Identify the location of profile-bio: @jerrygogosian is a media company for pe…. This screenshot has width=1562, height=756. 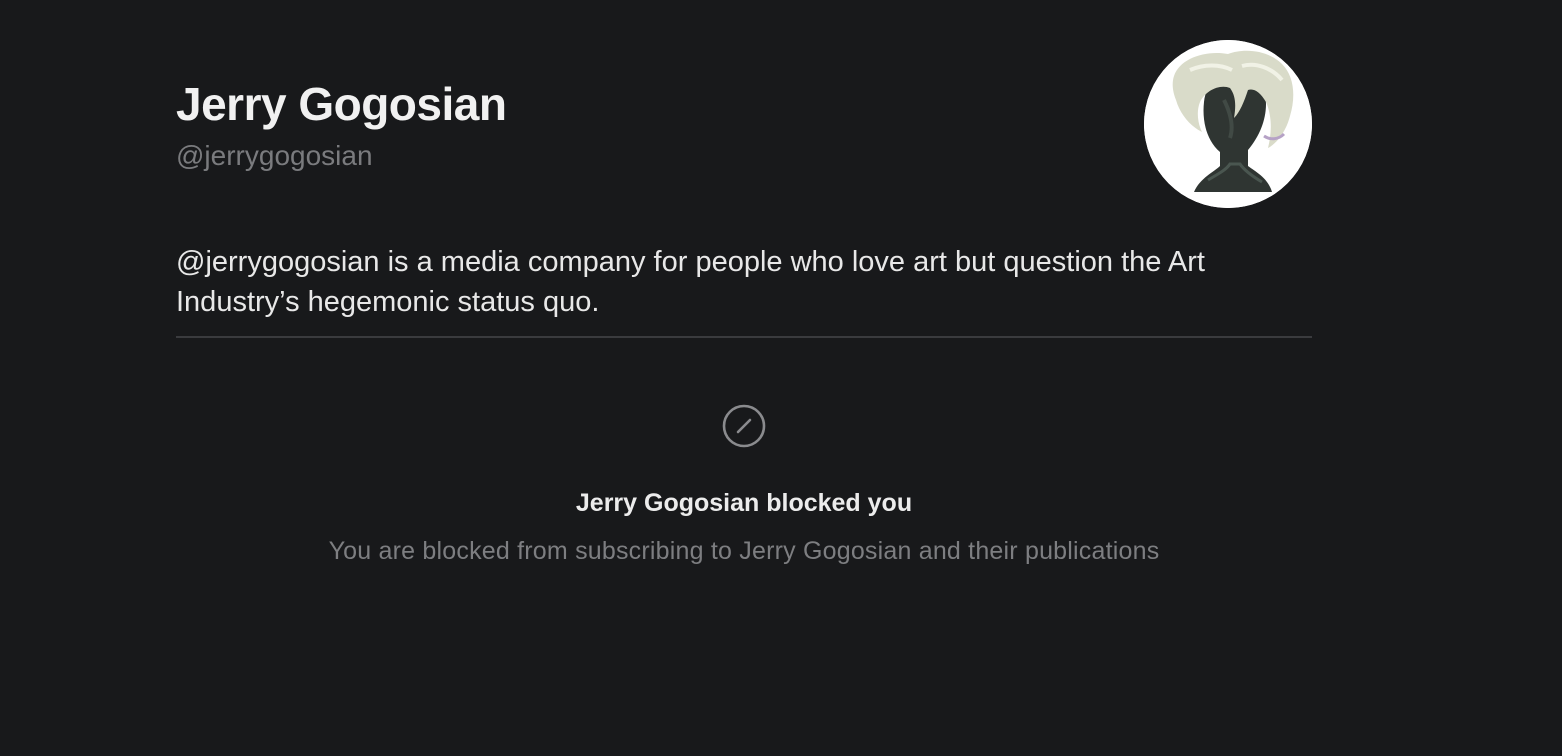
(690, 282).